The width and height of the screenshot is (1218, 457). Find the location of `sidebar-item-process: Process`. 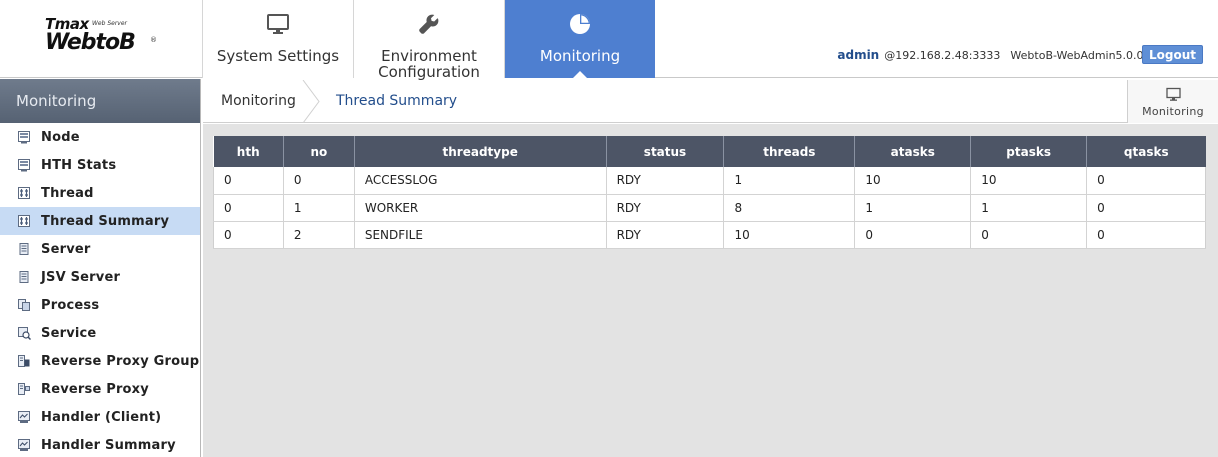

sidebar-item-process: Process is located at coordinates (100, 305).